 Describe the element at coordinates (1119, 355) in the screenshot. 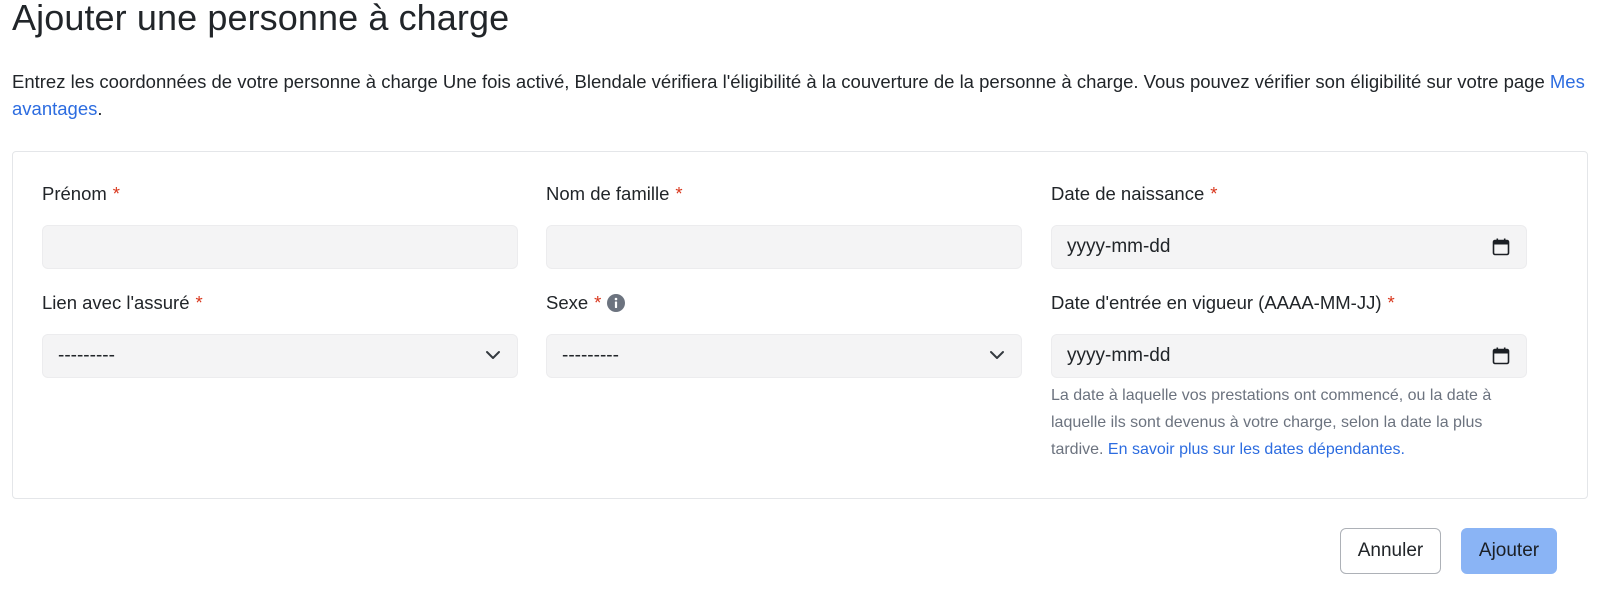

I see `effective-date-value: yyyy-mm-dd` at that location.